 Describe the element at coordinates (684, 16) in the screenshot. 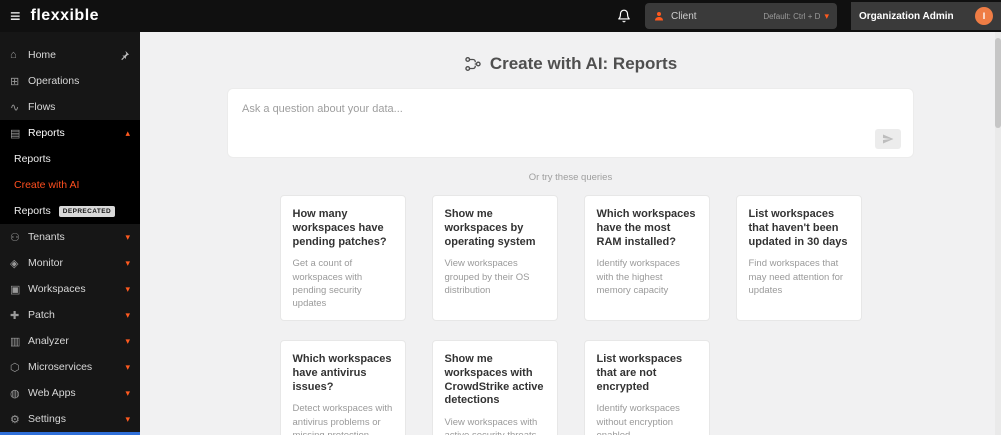

I see `client-label: Client` at that location.